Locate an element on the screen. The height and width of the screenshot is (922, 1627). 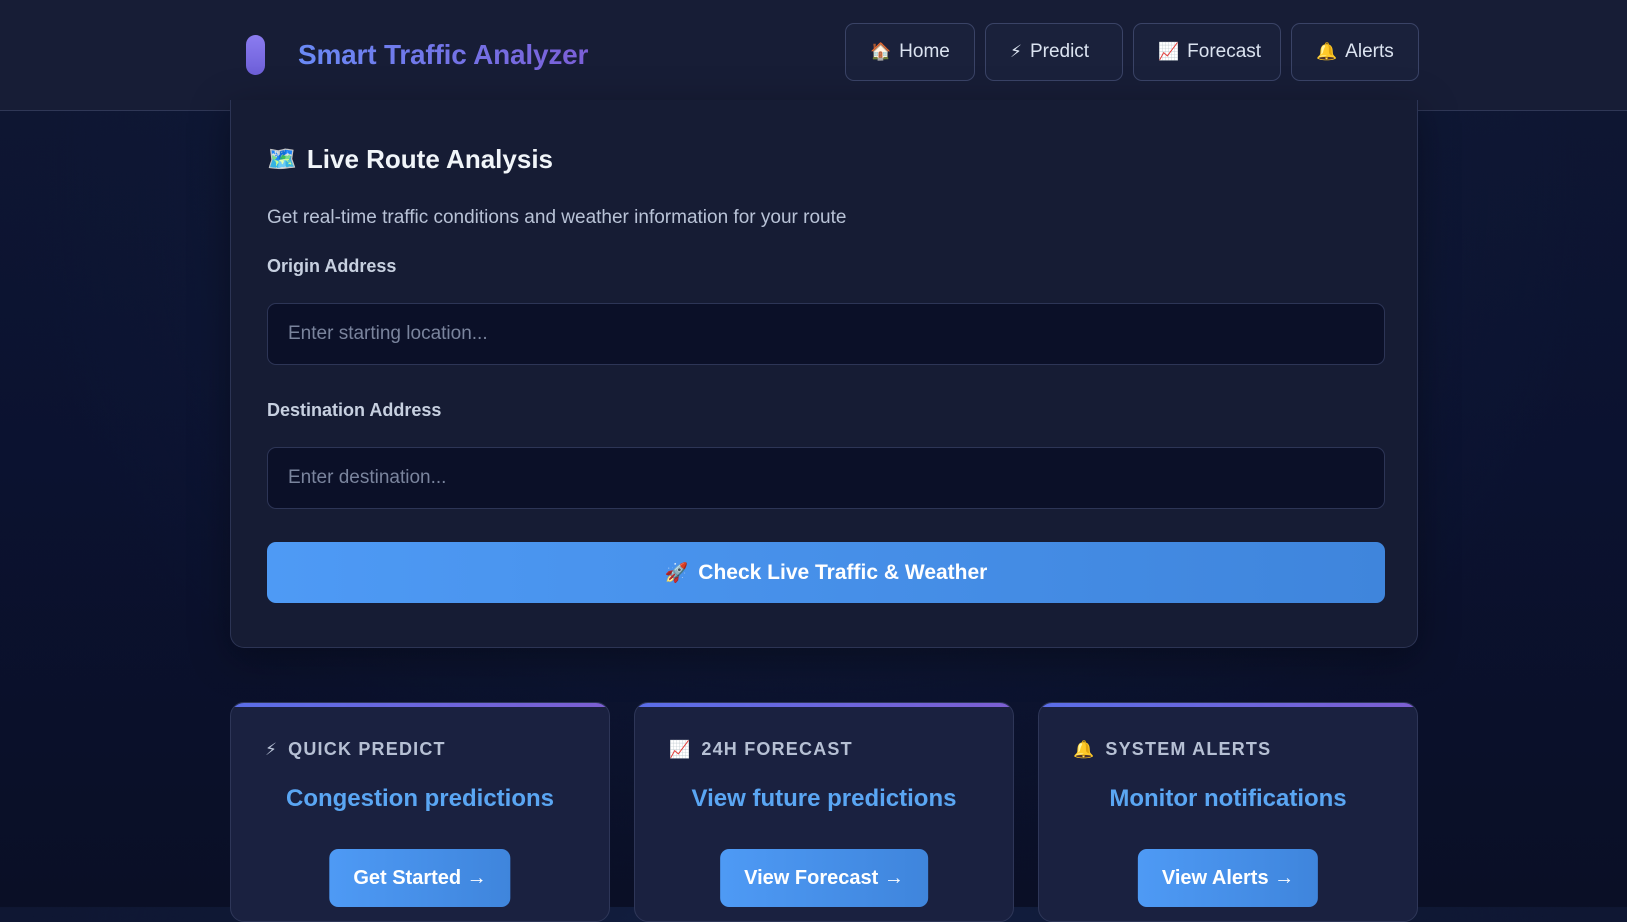
logo-pill-icon is located at coordinates (255, 55).